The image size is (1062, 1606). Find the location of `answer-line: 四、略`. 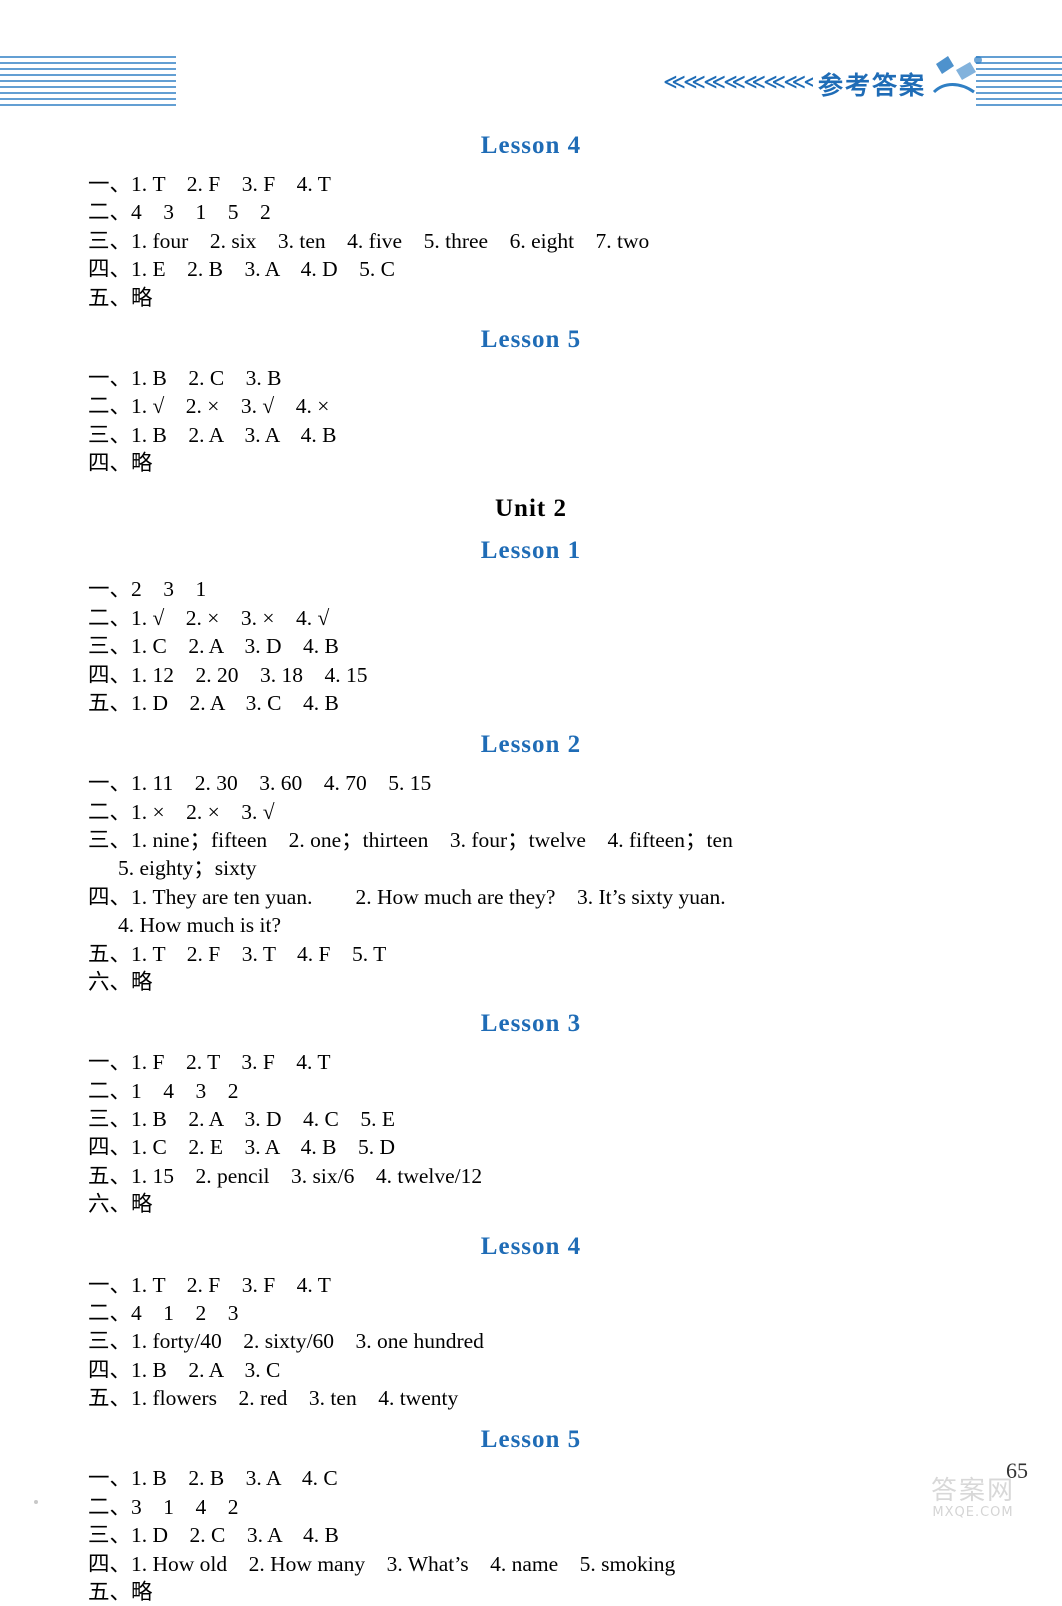

answer-line: 四、略 is located at coordinates (120, 463).